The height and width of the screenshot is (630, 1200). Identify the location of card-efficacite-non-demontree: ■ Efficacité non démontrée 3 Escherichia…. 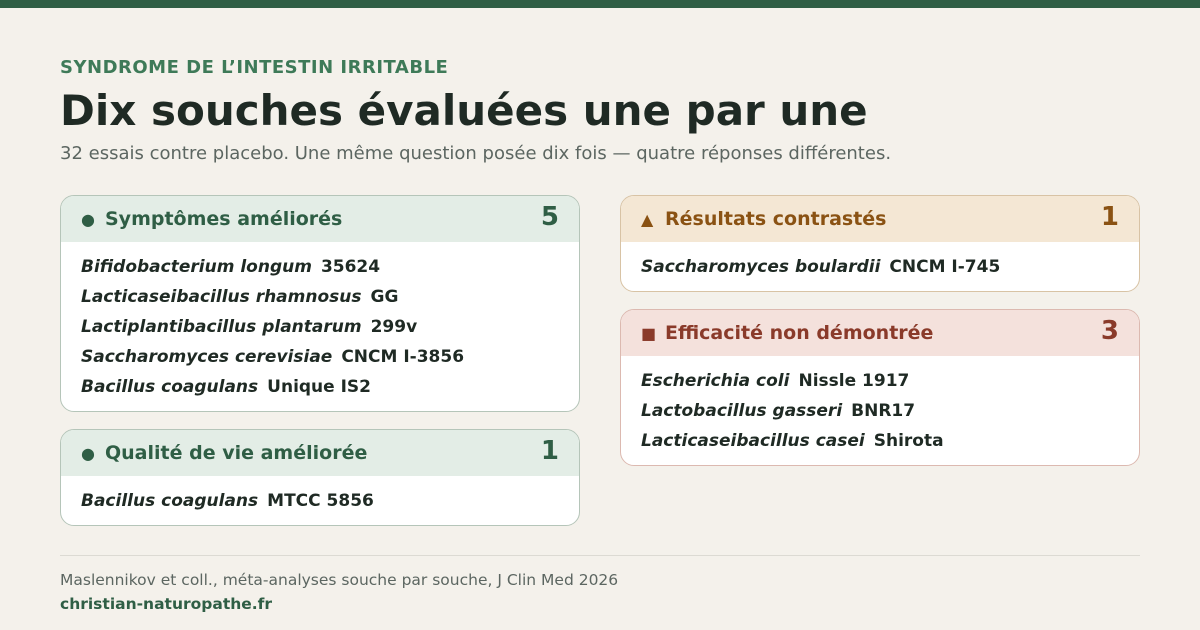
(880, 387).